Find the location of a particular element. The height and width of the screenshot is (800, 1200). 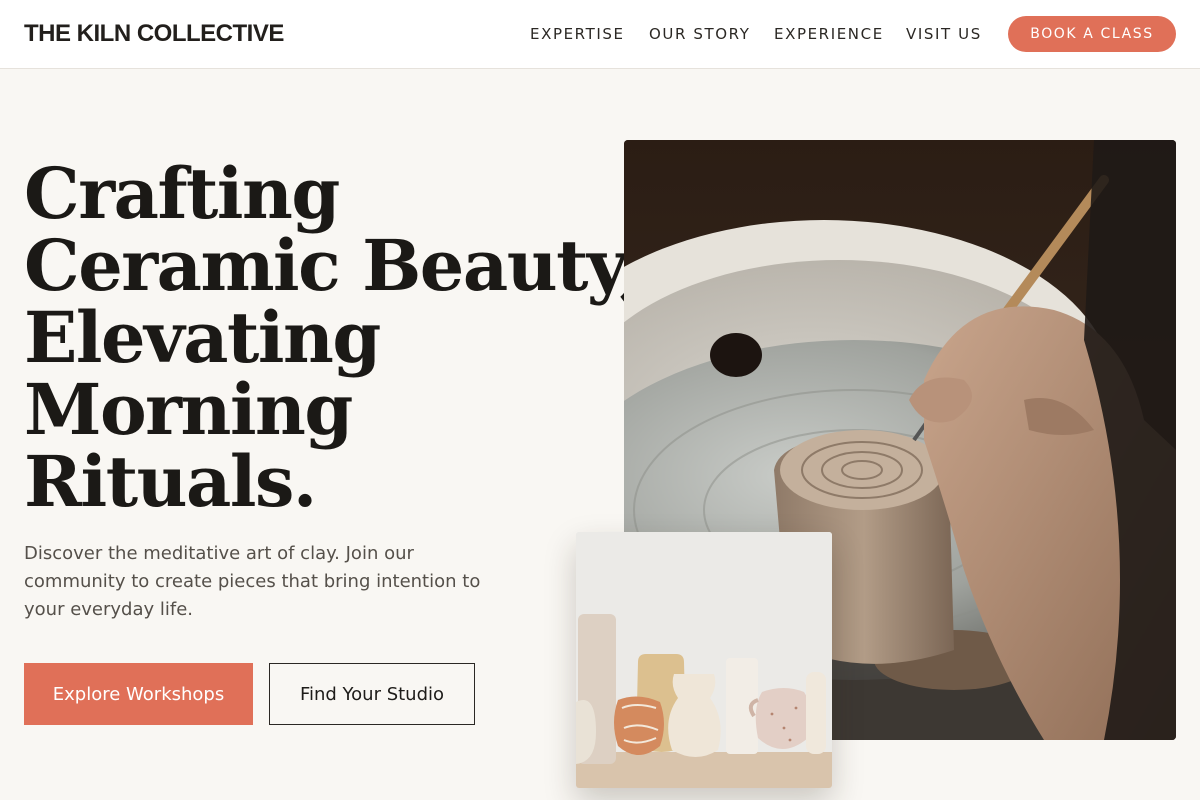

headline-line: Ceramic Beauty, is located at coordinates (334, 265).